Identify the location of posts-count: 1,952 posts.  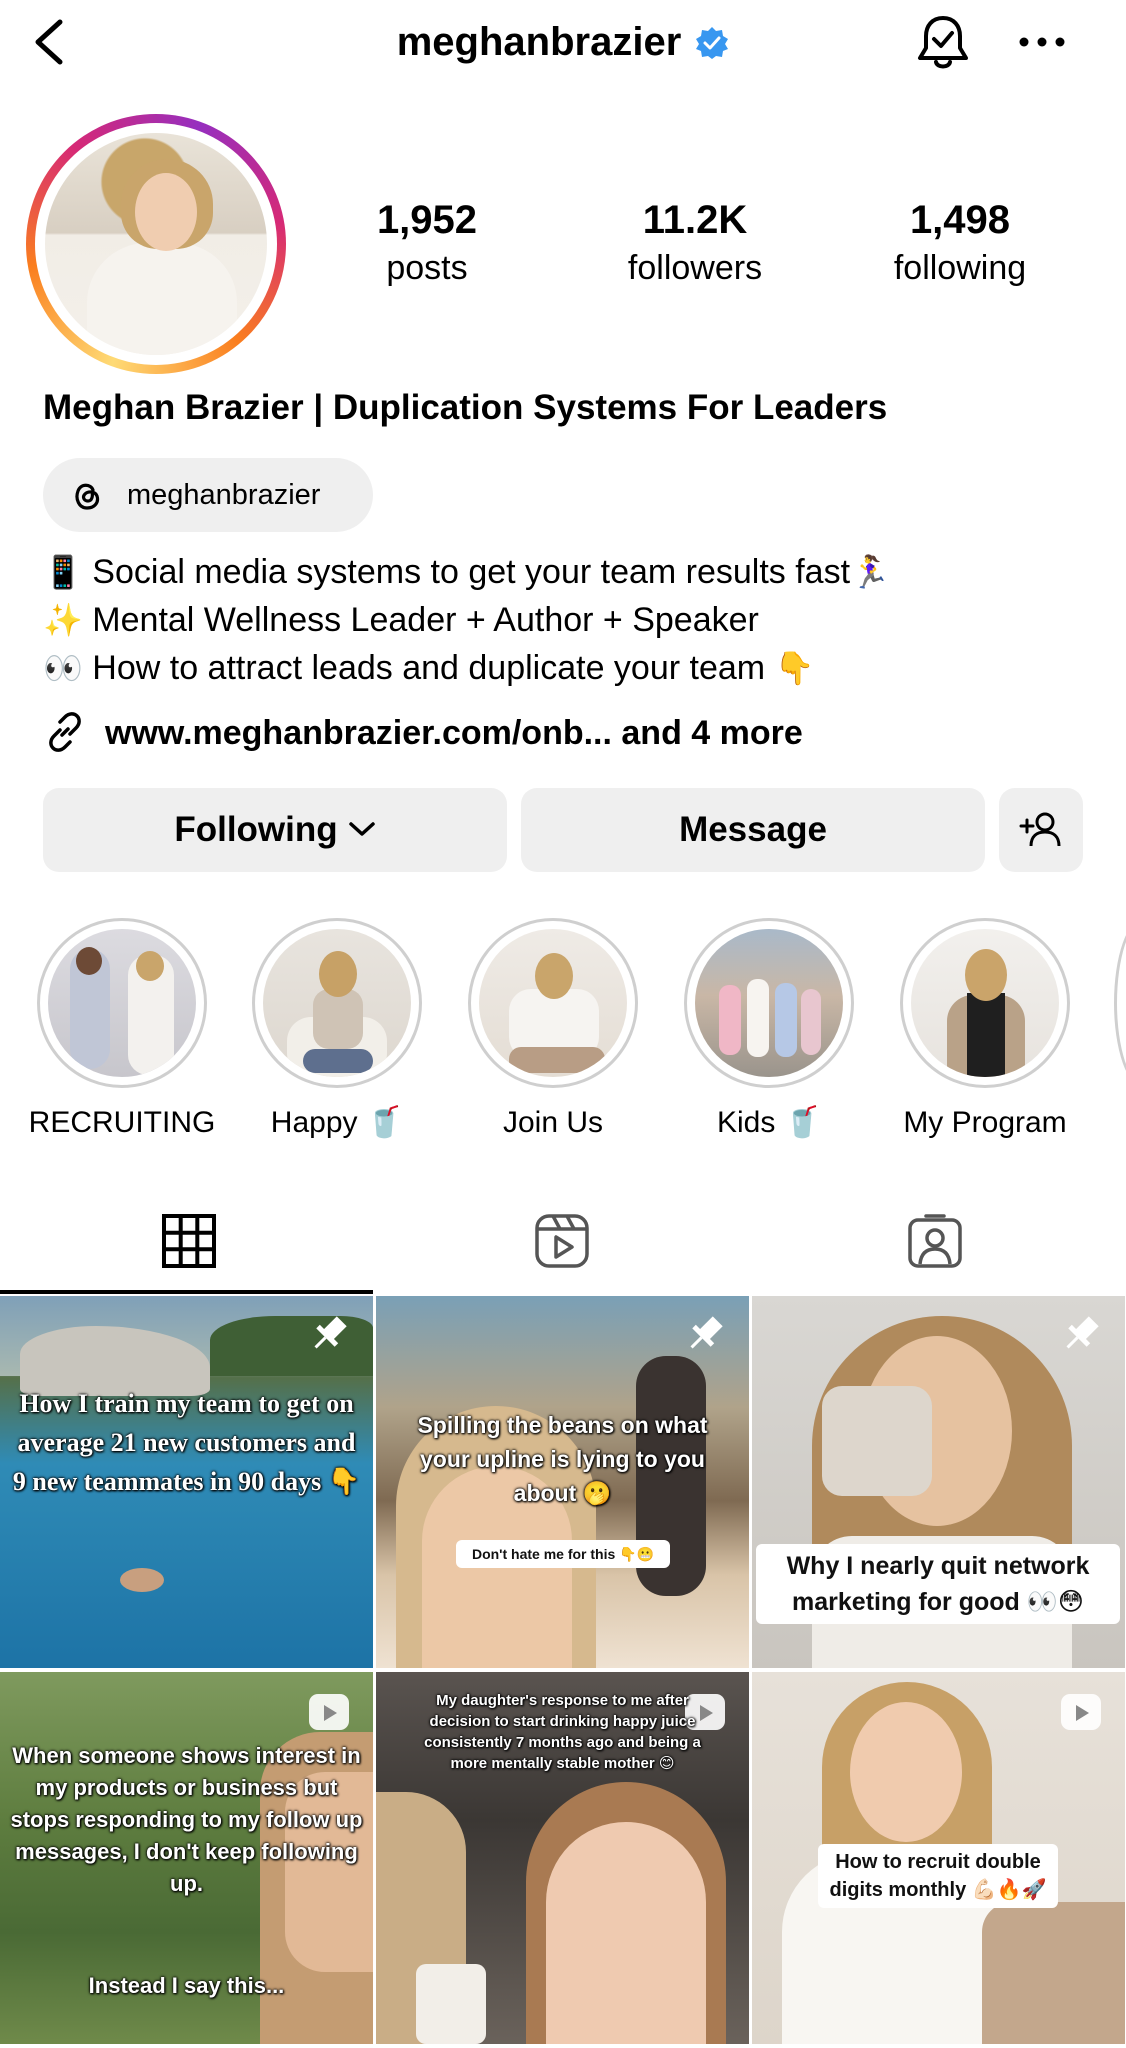
(427, 244).